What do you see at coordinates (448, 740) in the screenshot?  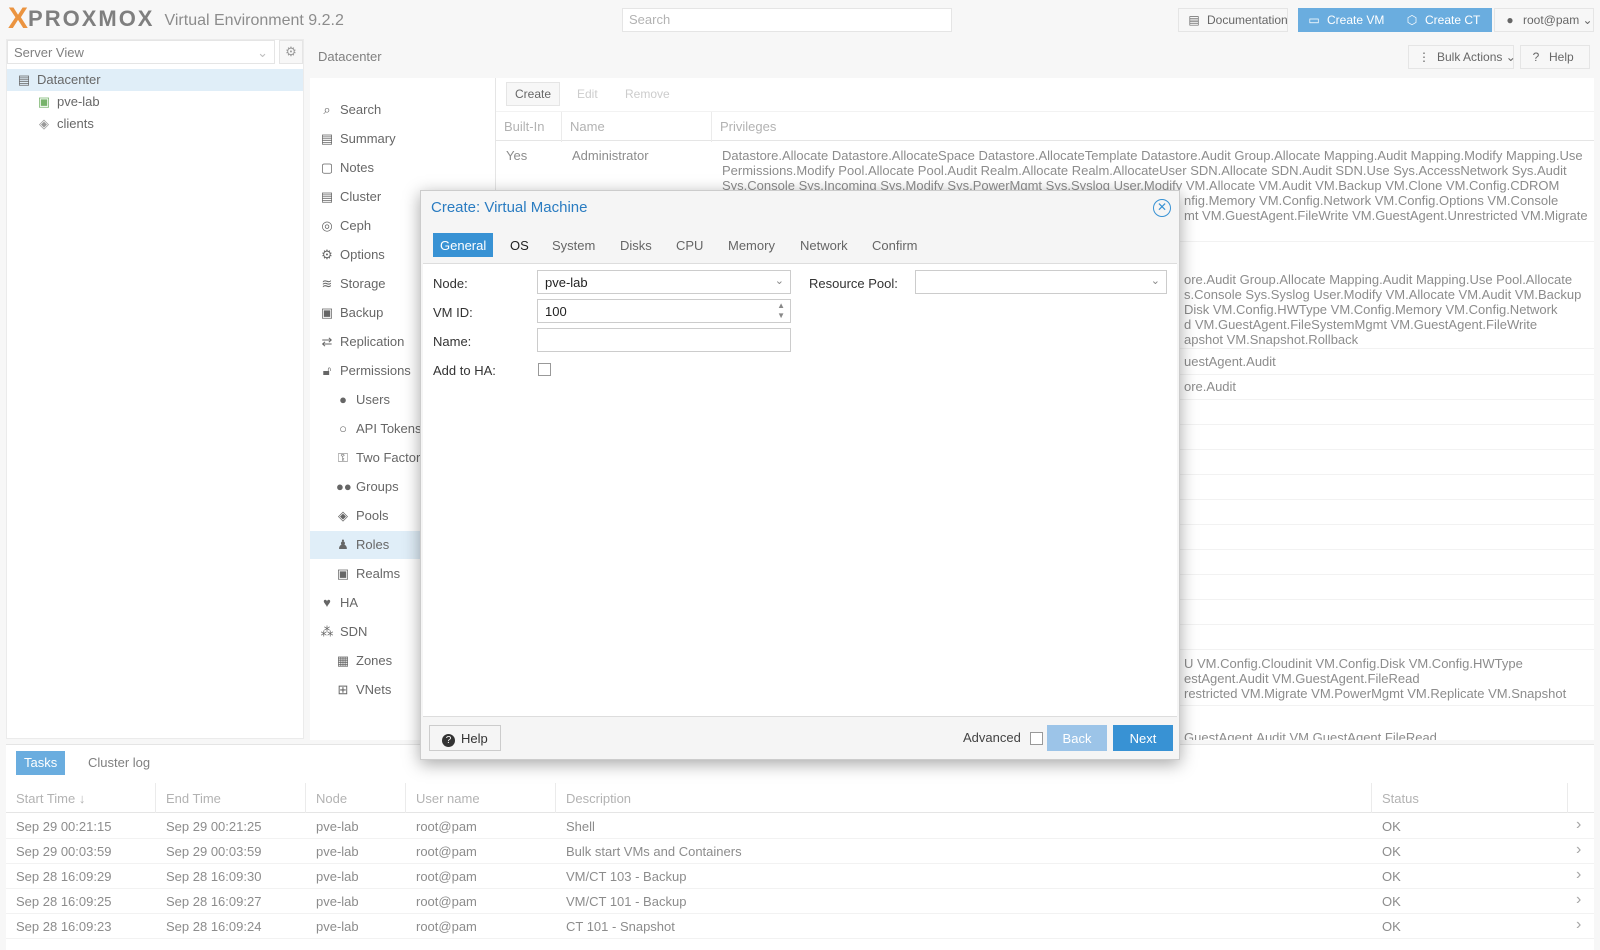 I see `help-icon: ?` at bounding box center [448, 740].